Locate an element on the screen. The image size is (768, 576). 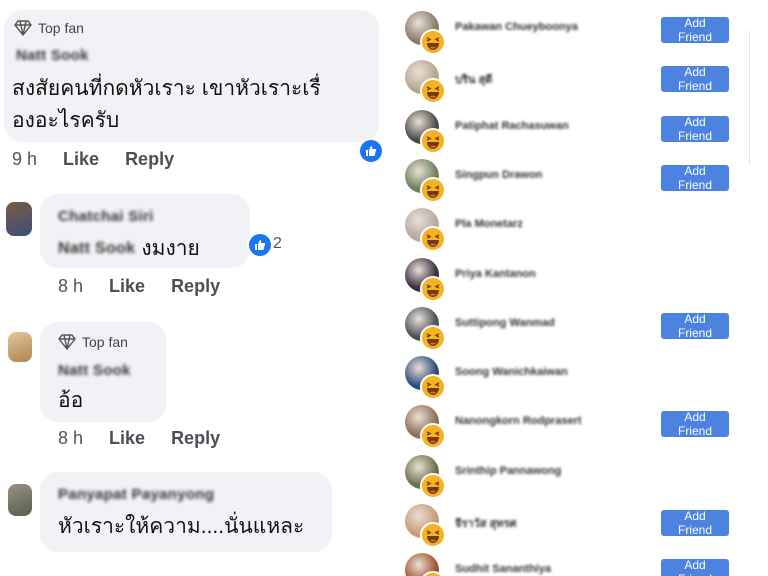
reactor-name: Pla Monetarz is located at coordinates (489, 224).